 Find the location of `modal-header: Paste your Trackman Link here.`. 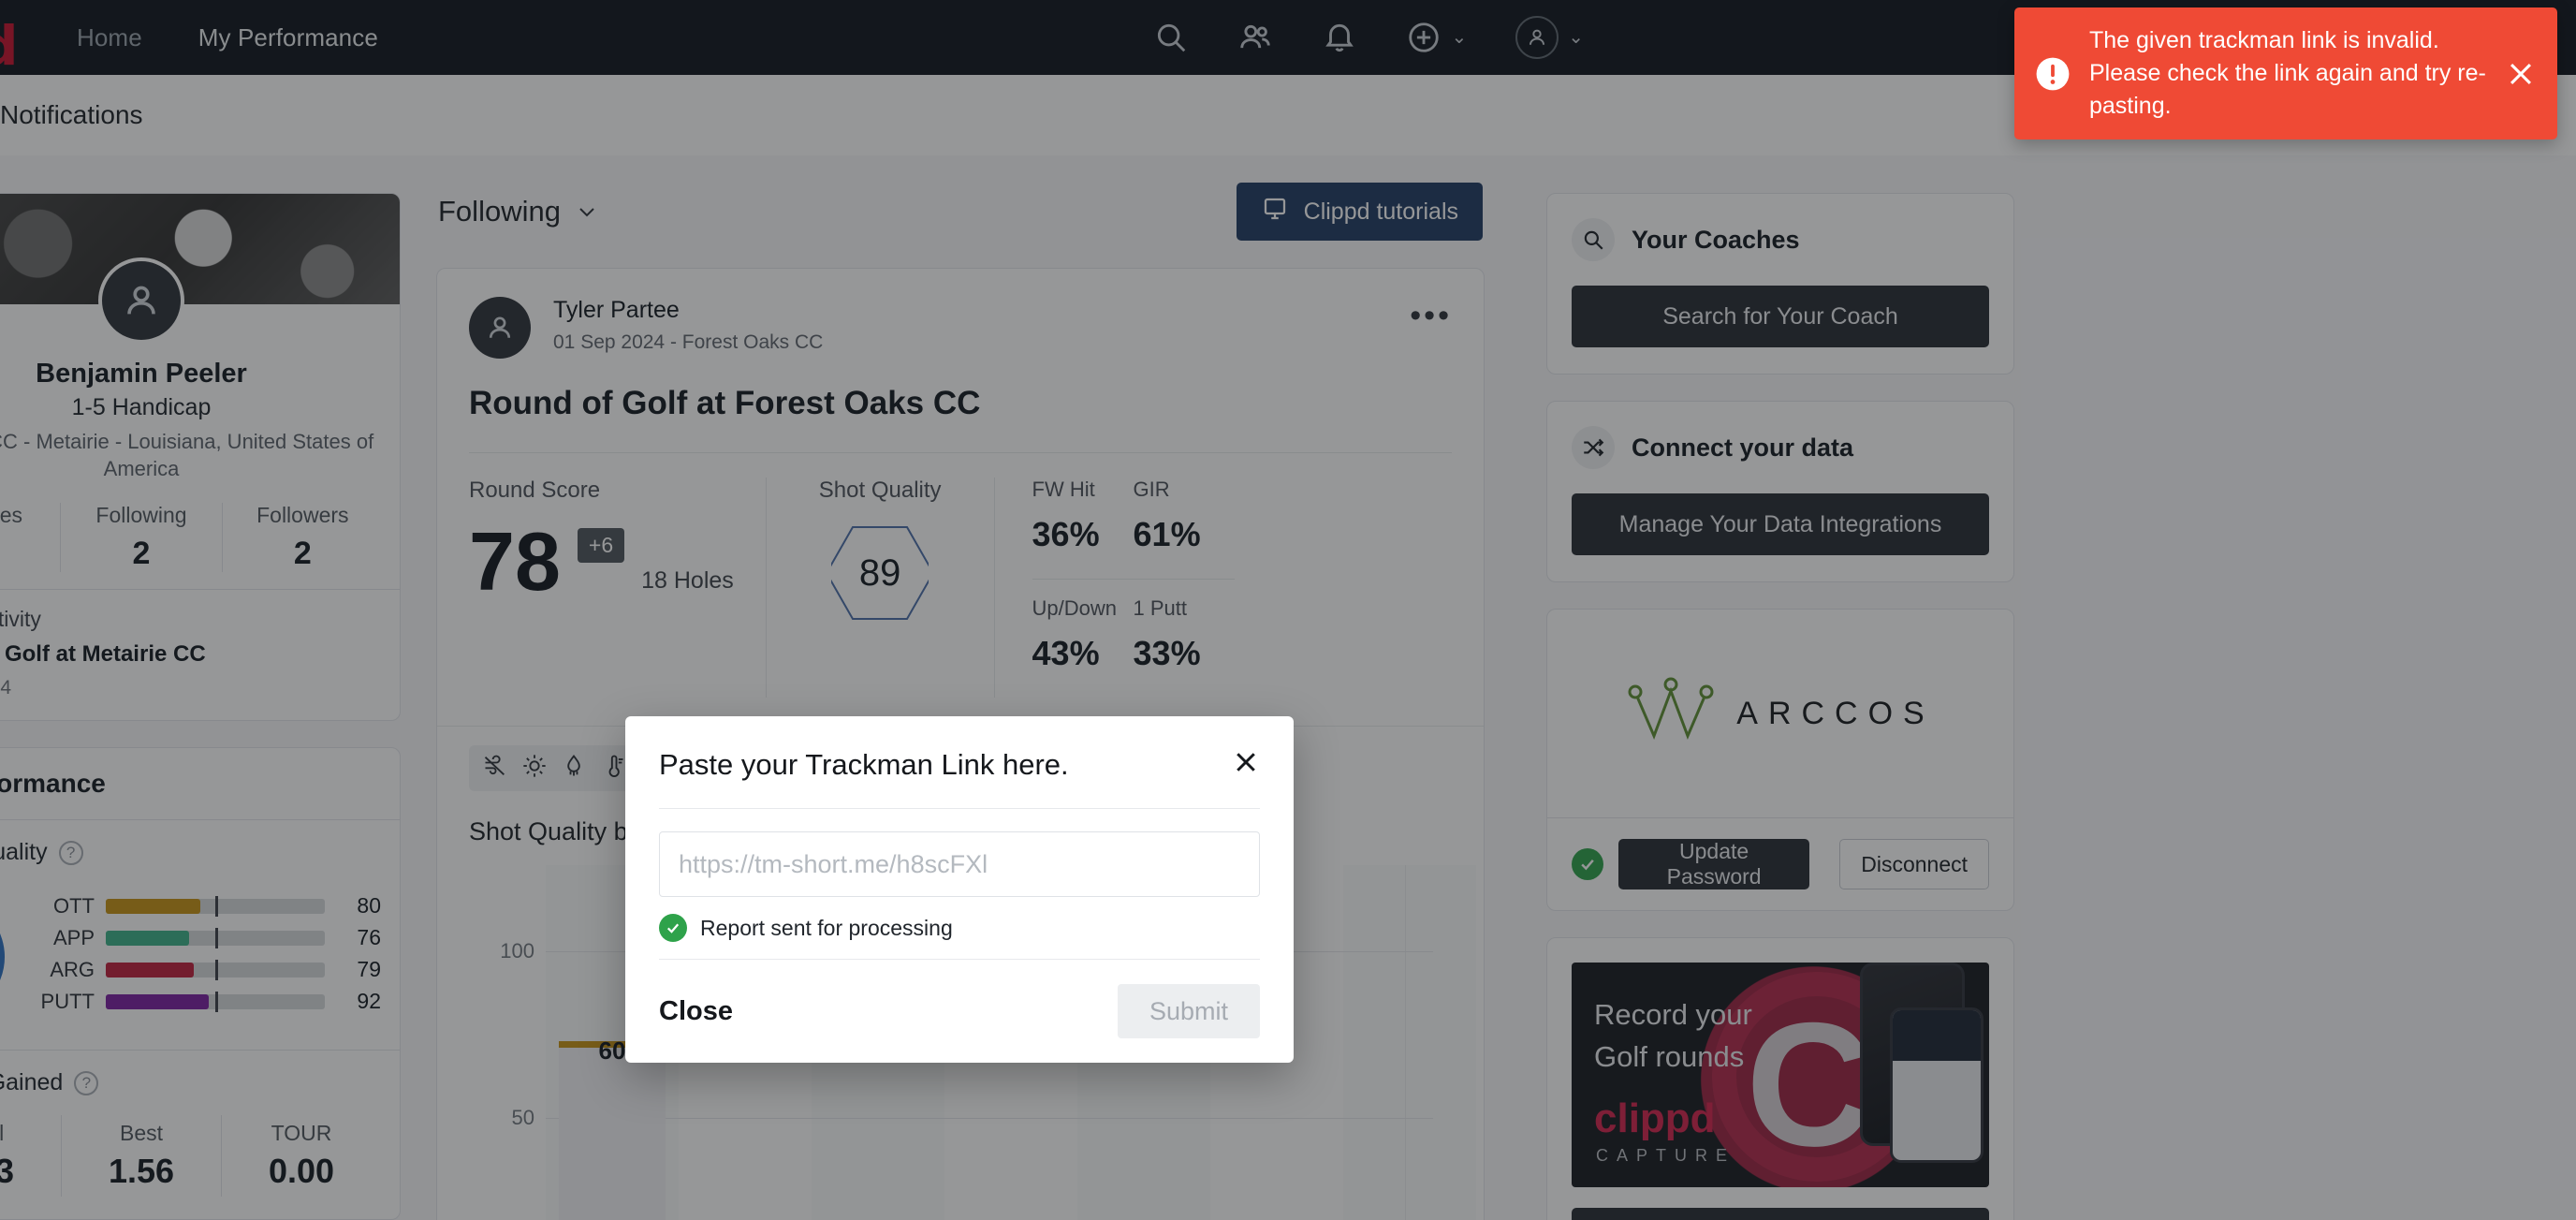

modal-header: Paste your Trackman Link here. is located at coordinates (960, 749).